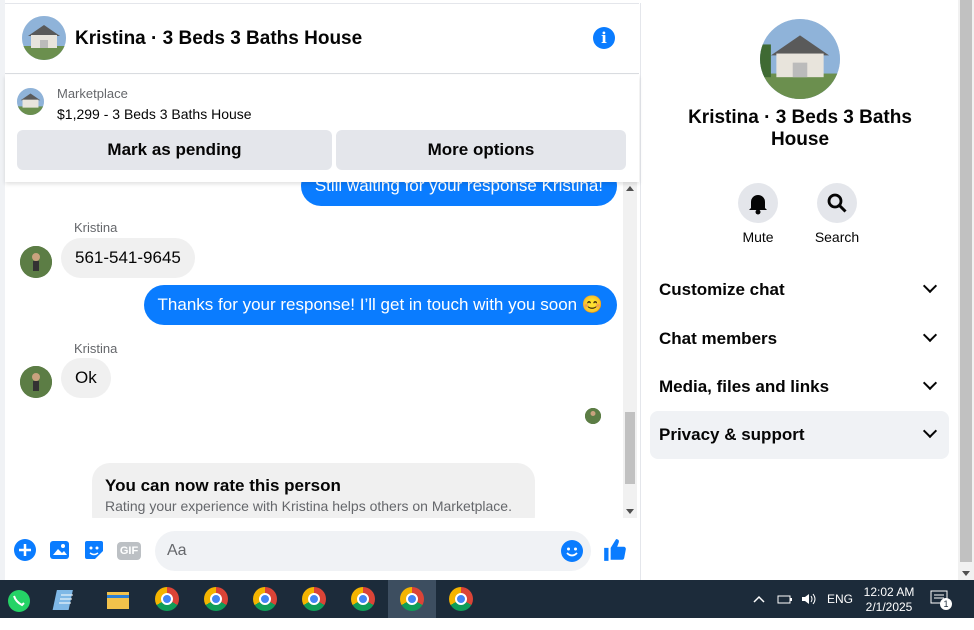  I want to click on windows-taskbar: ENG 12:02 AM 2/1/2025 1, so click(487, 599).